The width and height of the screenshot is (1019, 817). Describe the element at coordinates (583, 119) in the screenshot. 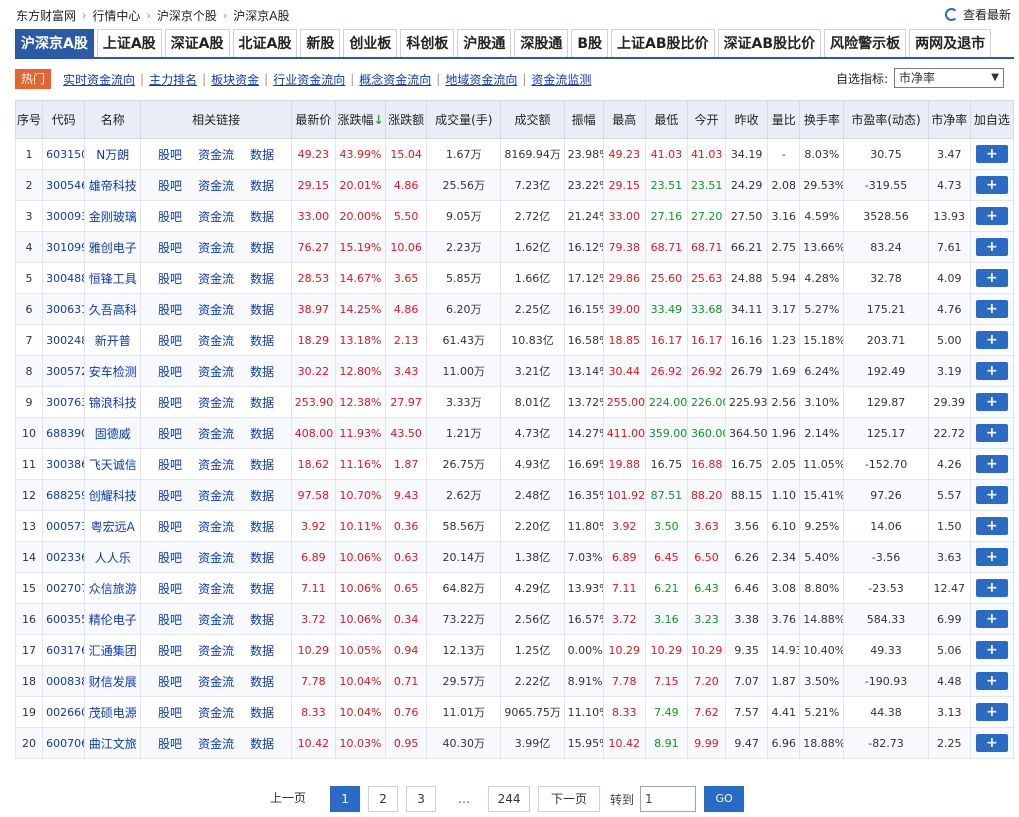

I see `column-header: 振幅` at that location.